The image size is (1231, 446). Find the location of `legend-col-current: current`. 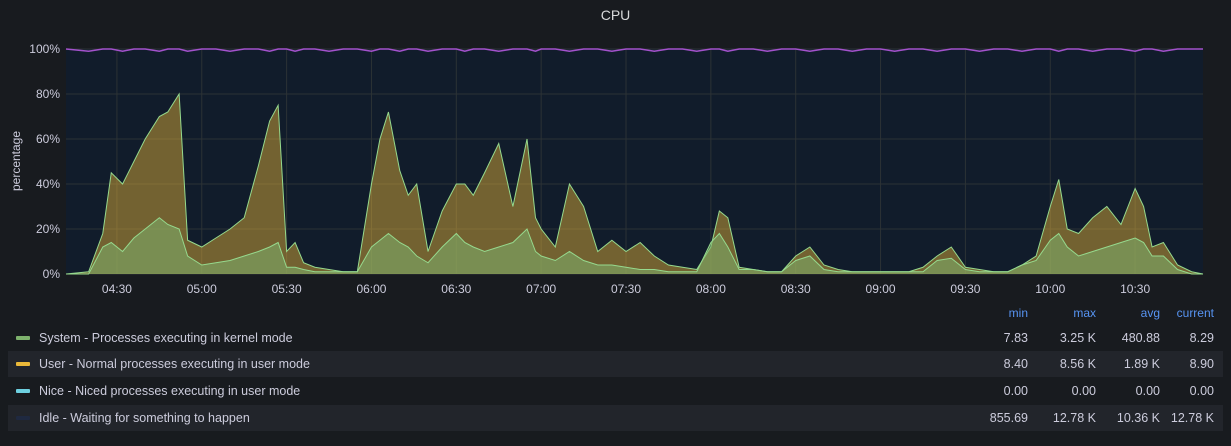

legend-col-current: current is located at coordinates (1187, 313).